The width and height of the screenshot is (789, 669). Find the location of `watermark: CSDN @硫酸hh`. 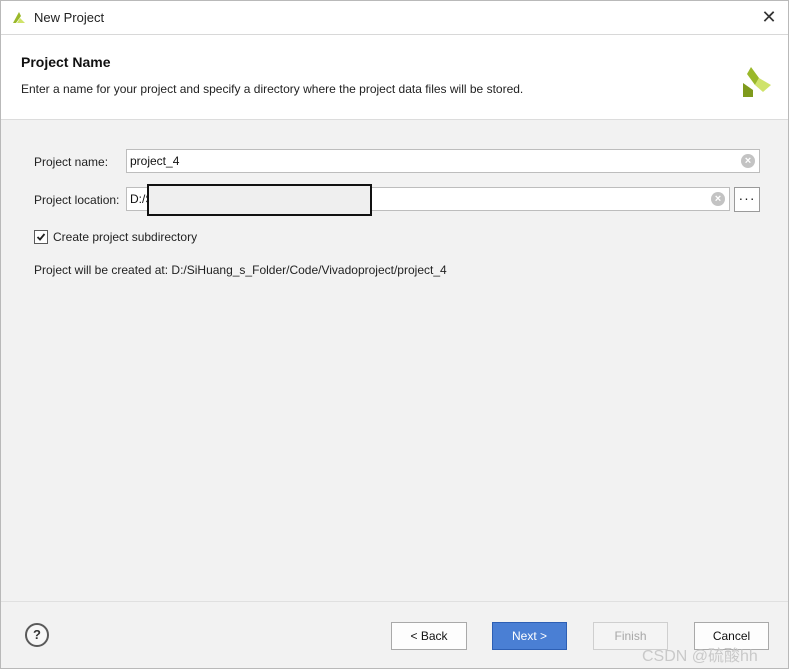

watermark: CSDN @硫酸hh is located at coordinates (700, 656).